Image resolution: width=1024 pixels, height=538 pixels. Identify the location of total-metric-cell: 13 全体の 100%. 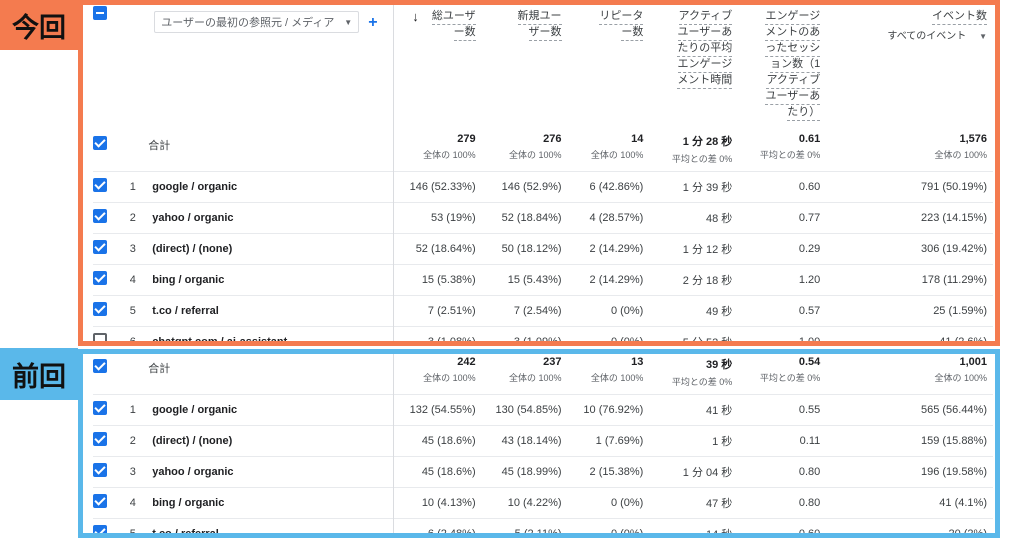
(609, 374).